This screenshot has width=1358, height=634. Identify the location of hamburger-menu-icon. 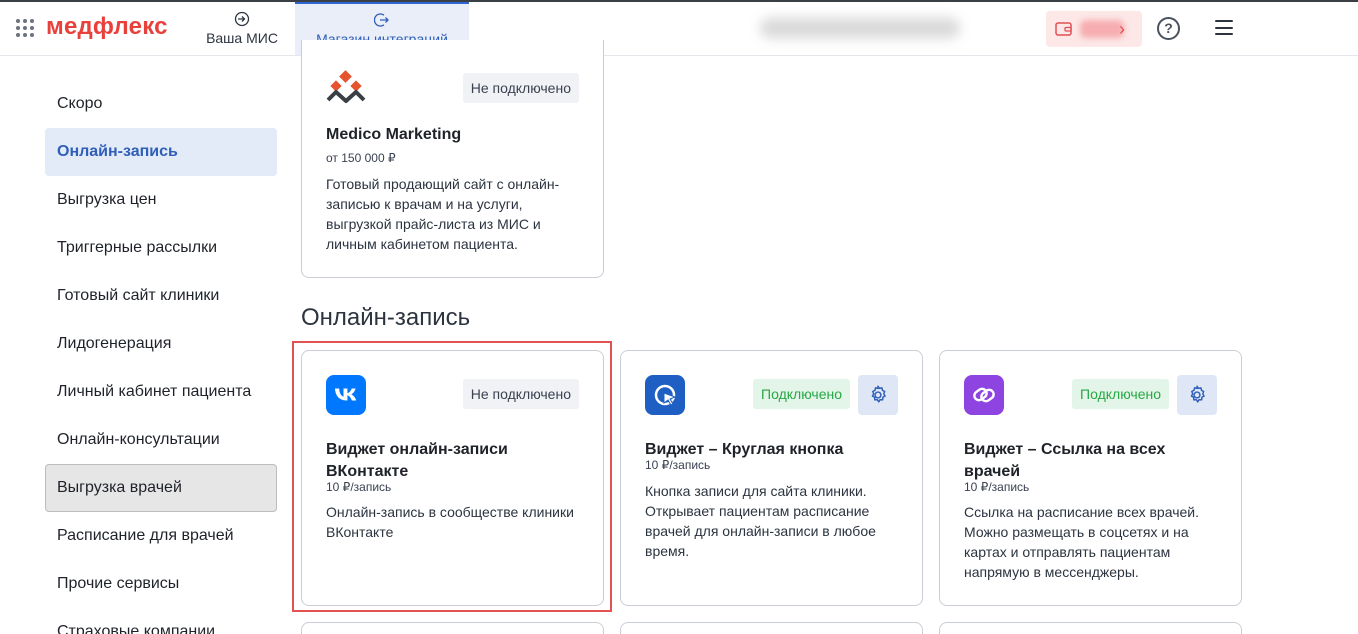
(1224, 27).